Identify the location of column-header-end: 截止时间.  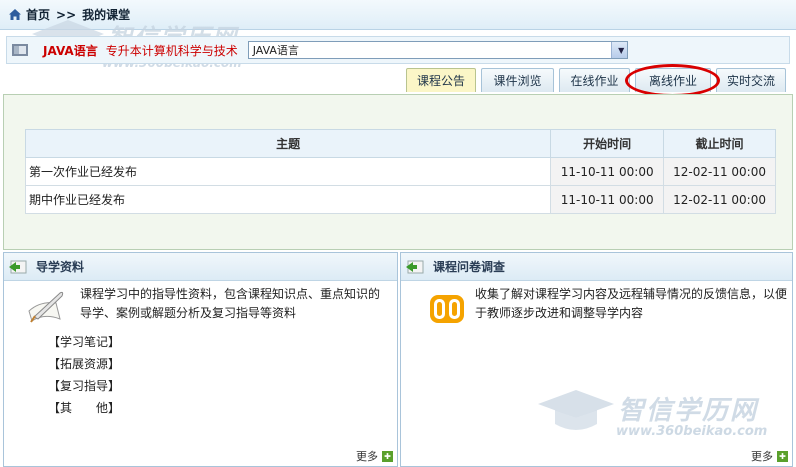
(719, 143).